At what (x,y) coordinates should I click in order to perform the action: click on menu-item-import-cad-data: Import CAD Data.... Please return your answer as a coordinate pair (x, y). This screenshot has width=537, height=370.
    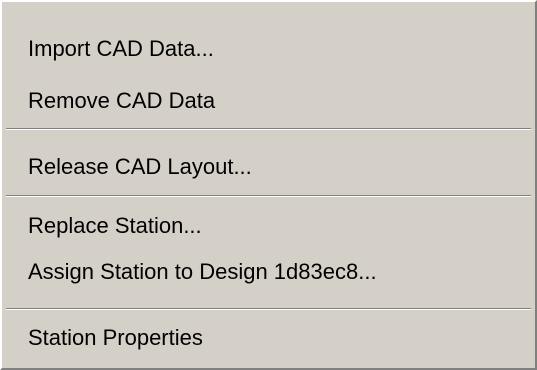
    Looking at the image, I should click on (279, 49).